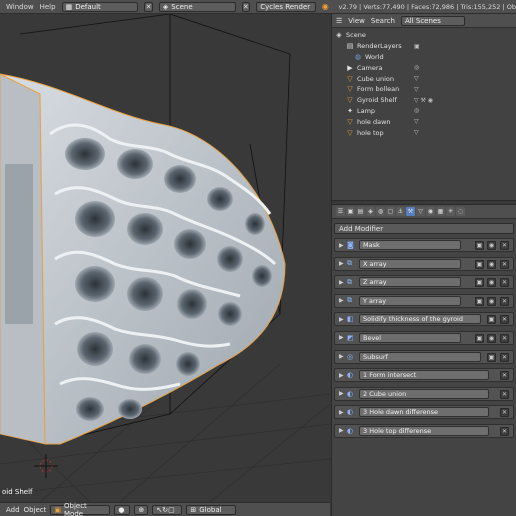 The image size is (516, 516). Describe the element at coordinates (410, 282) in the screenshot. I see `modifier-name-field: Z array` at that location.